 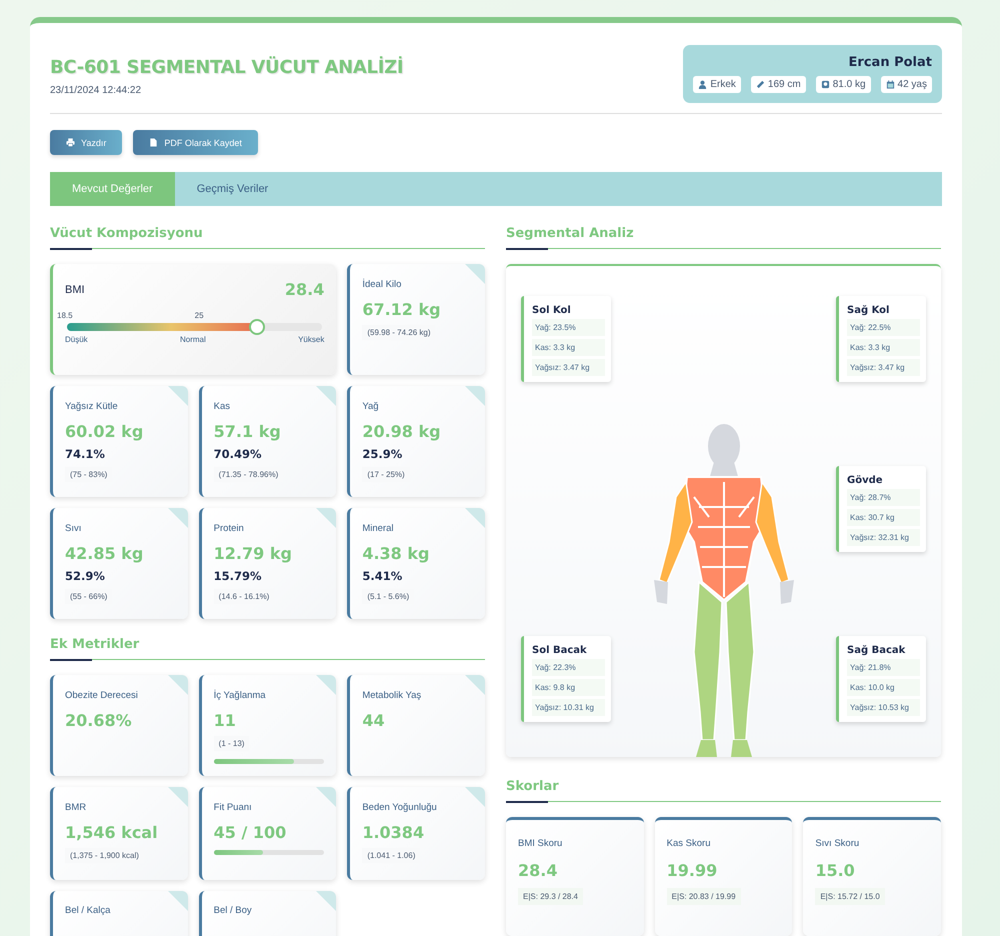 I want to click on printer-icon, so click(x=70, y=142).